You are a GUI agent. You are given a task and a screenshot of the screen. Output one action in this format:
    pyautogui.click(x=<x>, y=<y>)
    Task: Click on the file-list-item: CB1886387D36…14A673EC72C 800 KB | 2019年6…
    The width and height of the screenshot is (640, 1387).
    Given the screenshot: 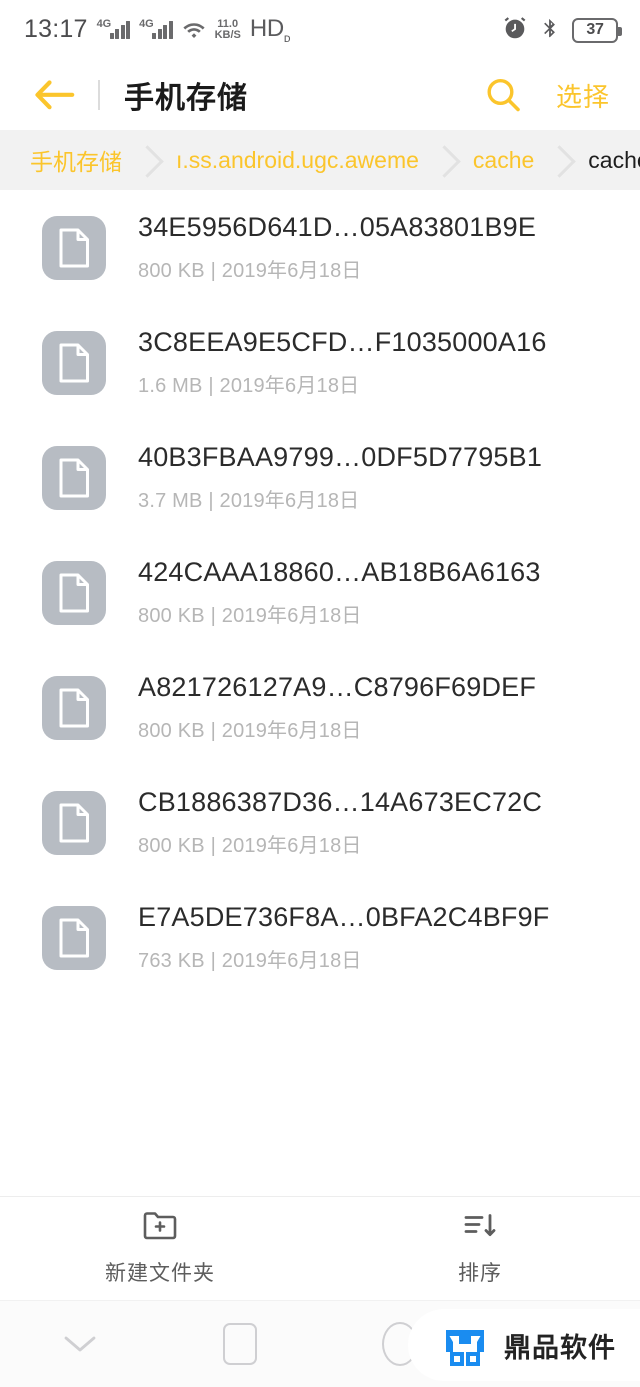 What is the action you would take?
    pyautogui.click(x=320, y=822)
    